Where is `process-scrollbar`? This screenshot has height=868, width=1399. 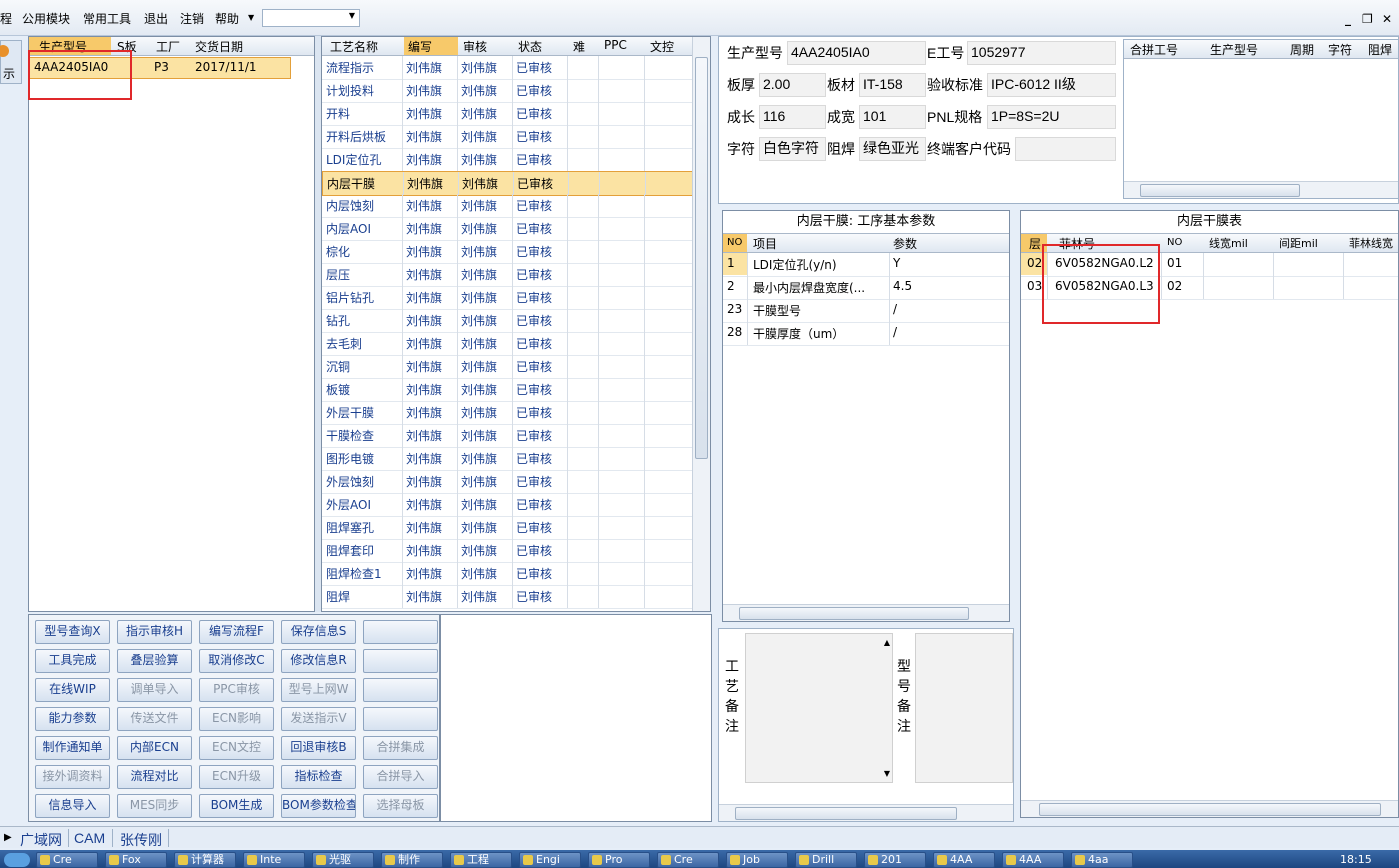 process-scrollbar is located at coordinates (701, 324).